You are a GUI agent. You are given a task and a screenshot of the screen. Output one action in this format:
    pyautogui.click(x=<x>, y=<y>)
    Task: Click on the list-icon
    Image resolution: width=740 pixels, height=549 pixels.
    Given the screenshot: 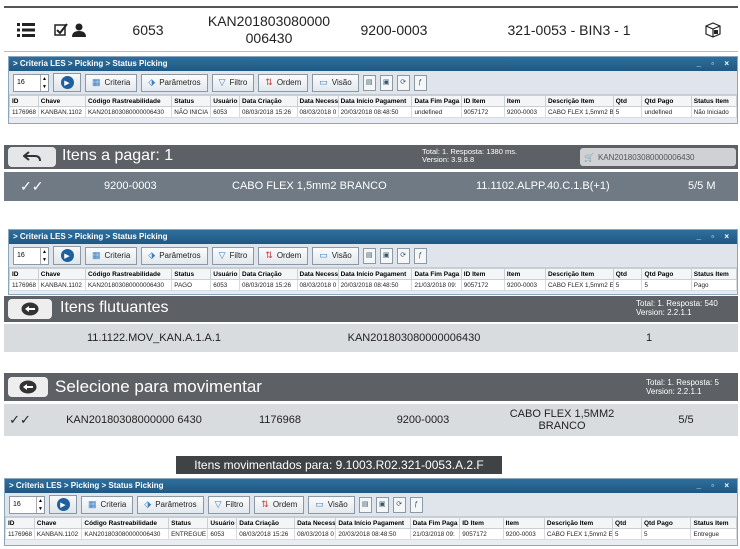 What is the action you would take?
    pyautogui.click(x=26, y=30)
    